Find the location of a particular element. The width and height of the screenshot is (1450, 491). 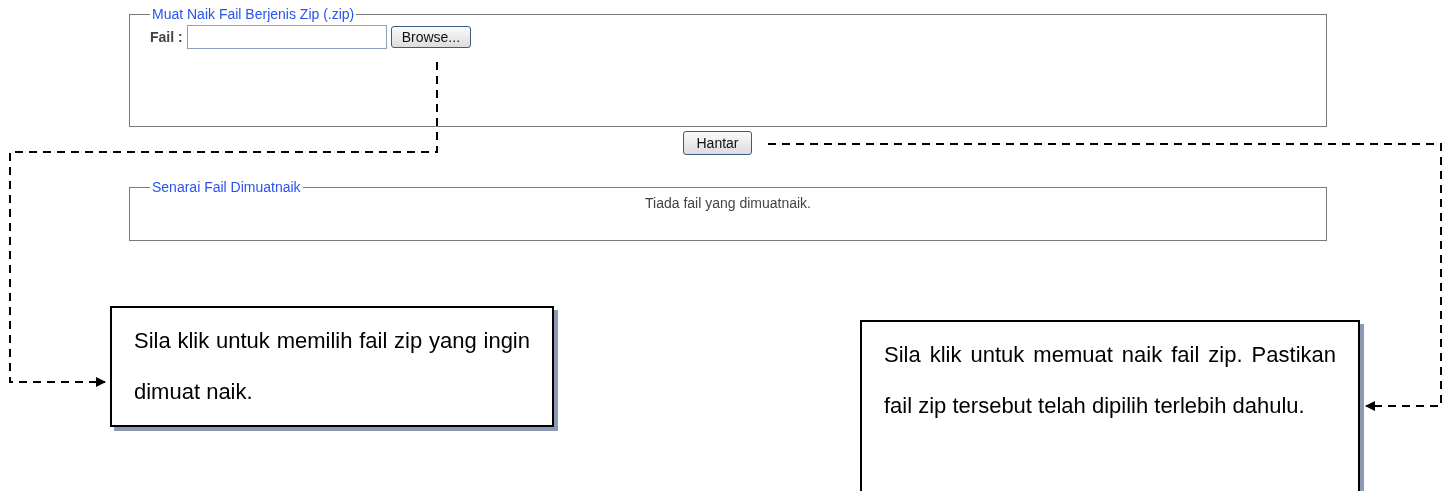

panel-title: Senarai Fail Dimuatnaik is located at coordinates (226, 187).